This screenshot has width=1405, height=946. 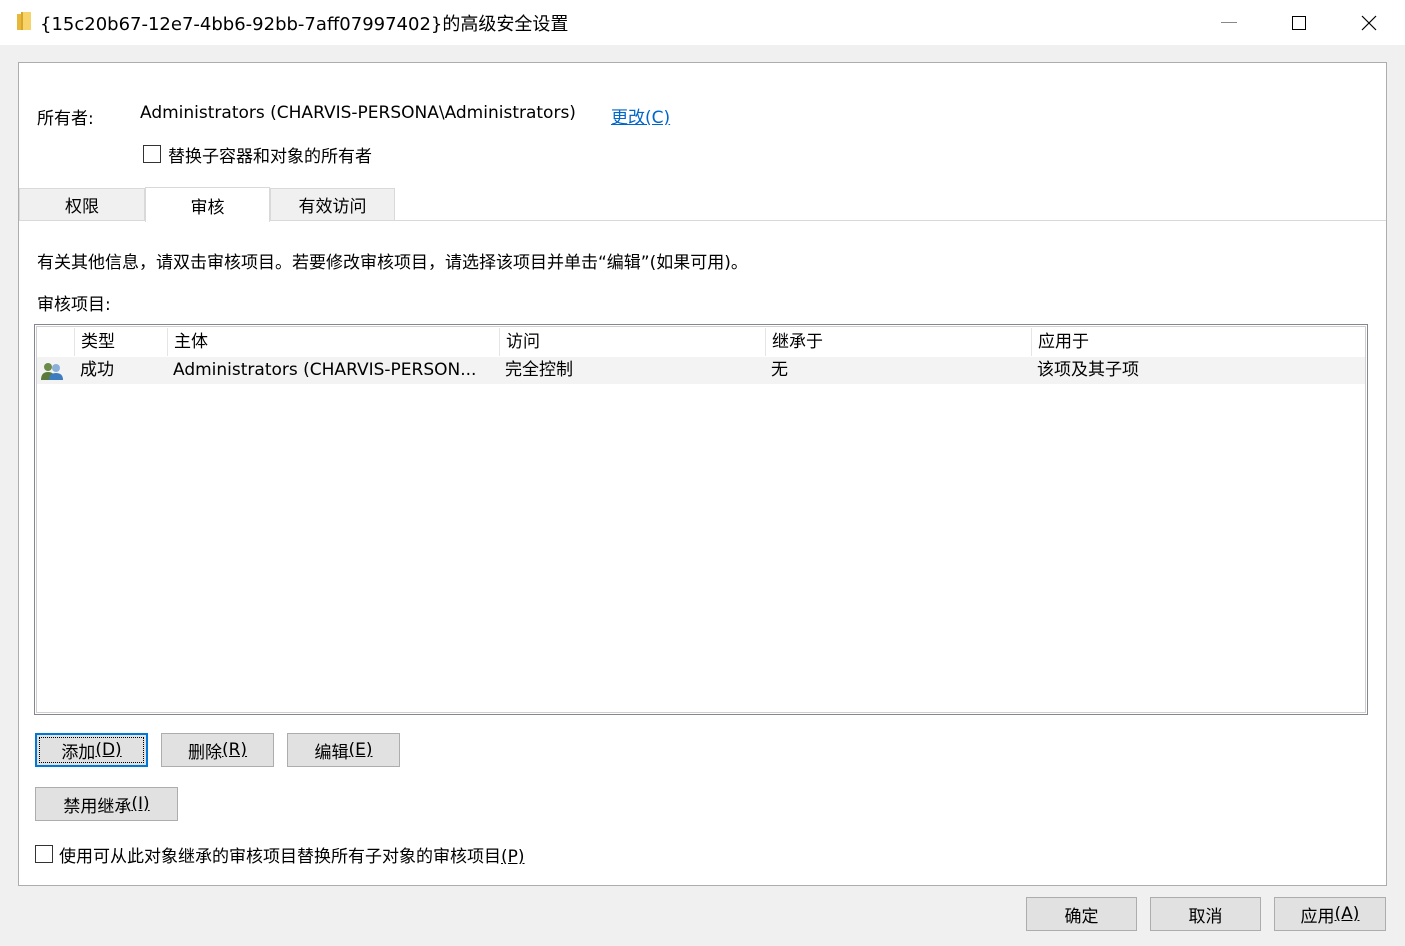 What do you see at coordinates (55, 342) in the screenshot?
I see `column-header-icon` at bounding box center [55, 342].